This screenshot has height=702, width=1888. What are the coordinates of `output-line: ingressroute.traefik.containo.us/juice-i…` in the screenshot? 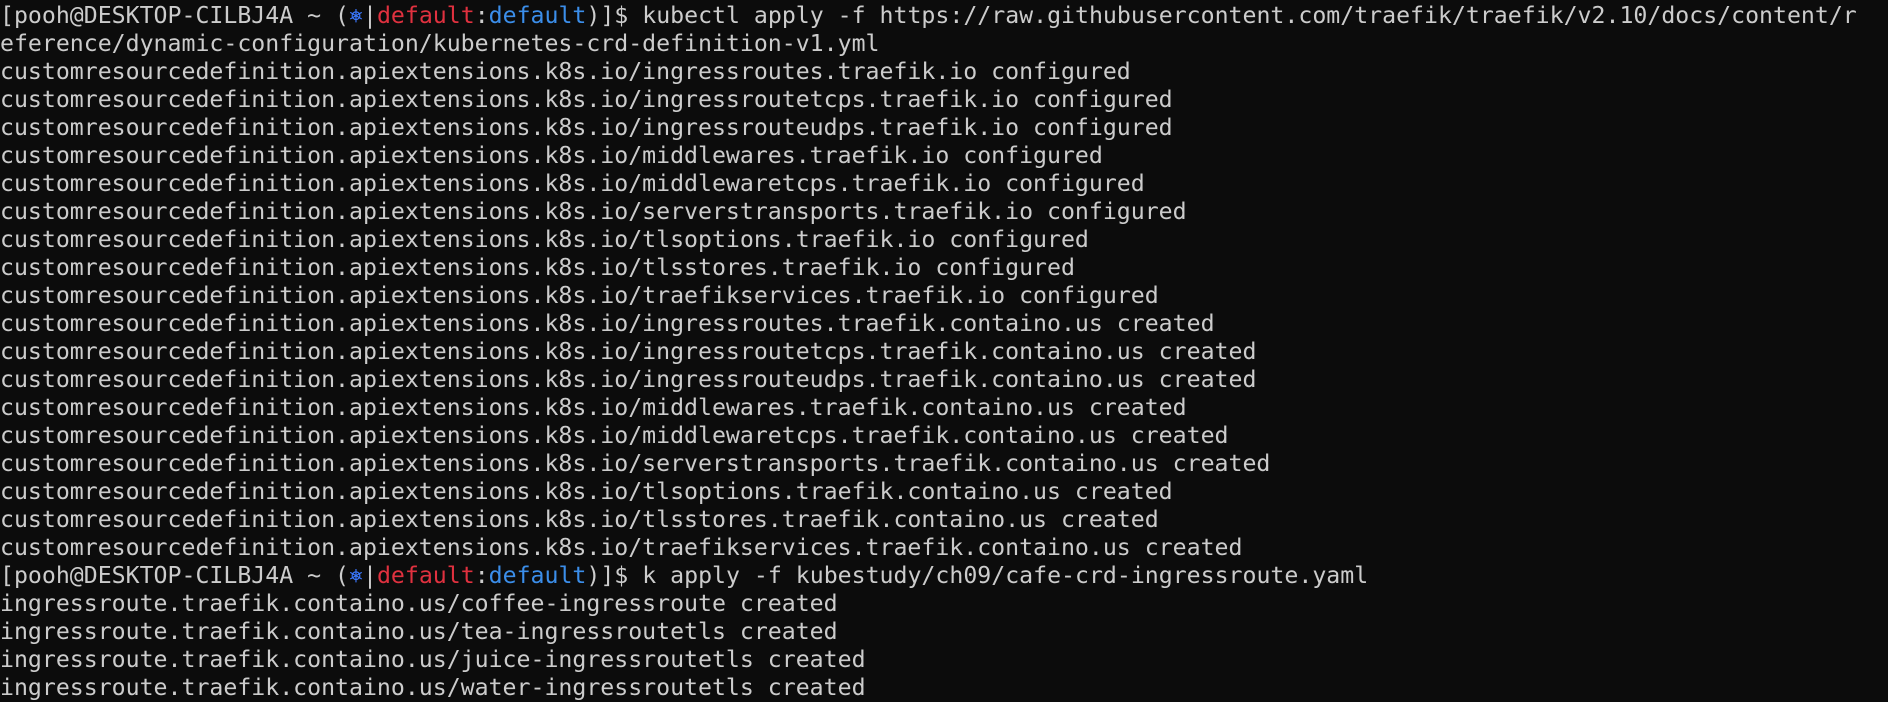 It's located at (433, 659).